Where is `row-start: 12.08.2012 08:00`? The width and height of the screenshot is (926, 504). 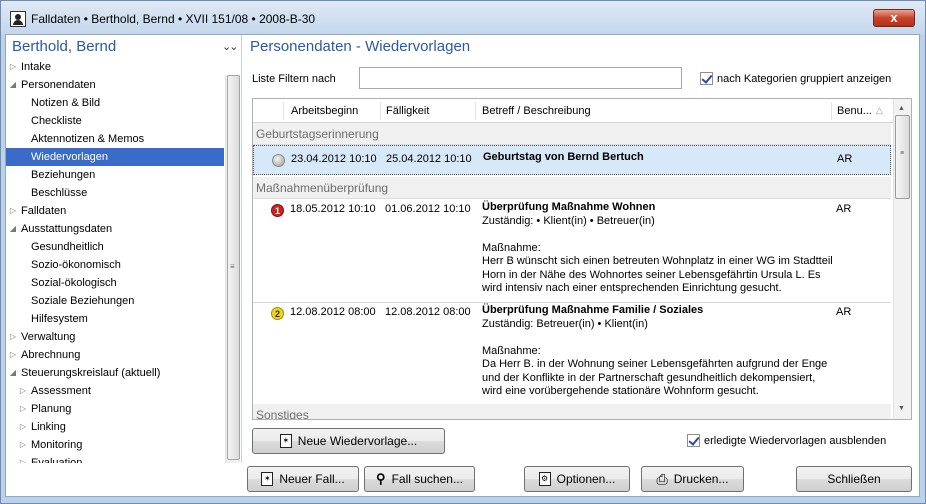 row-start: 12.08.2012 08:00 is located at coordinates (333, 312).